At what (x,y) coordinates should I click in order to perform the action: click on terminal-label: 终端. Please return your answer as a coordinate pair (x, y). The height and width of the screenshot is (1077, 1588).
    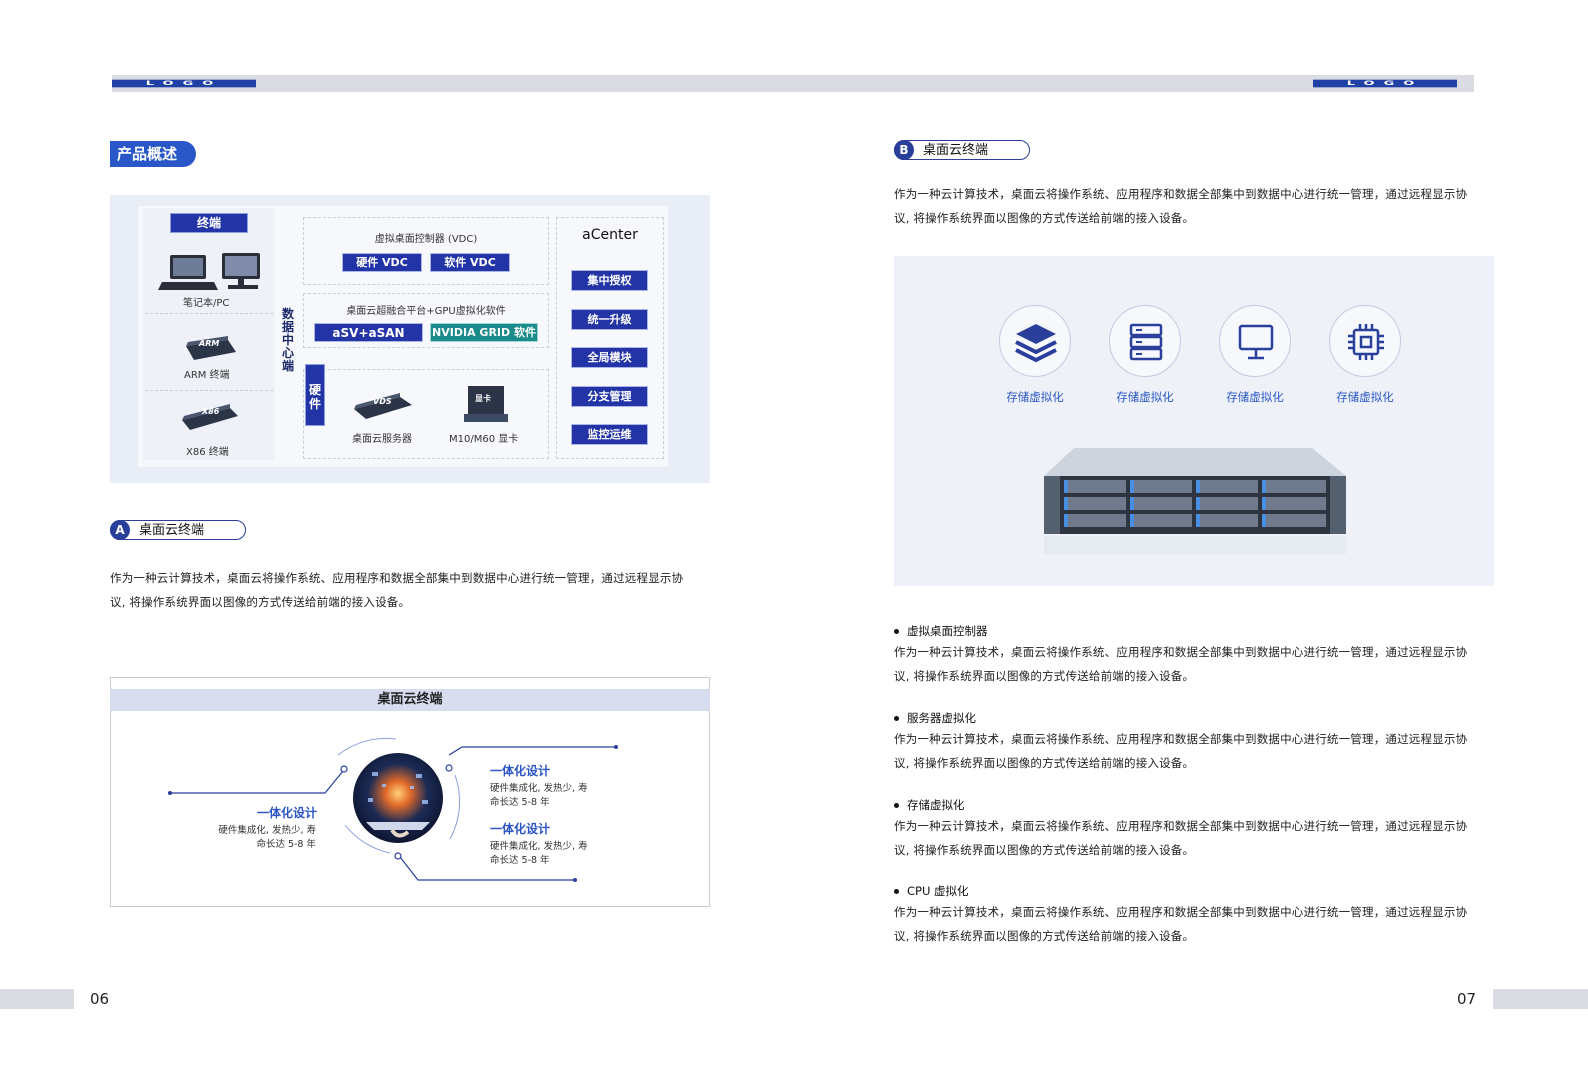
    Looking at the image, I should click on (209, 223).